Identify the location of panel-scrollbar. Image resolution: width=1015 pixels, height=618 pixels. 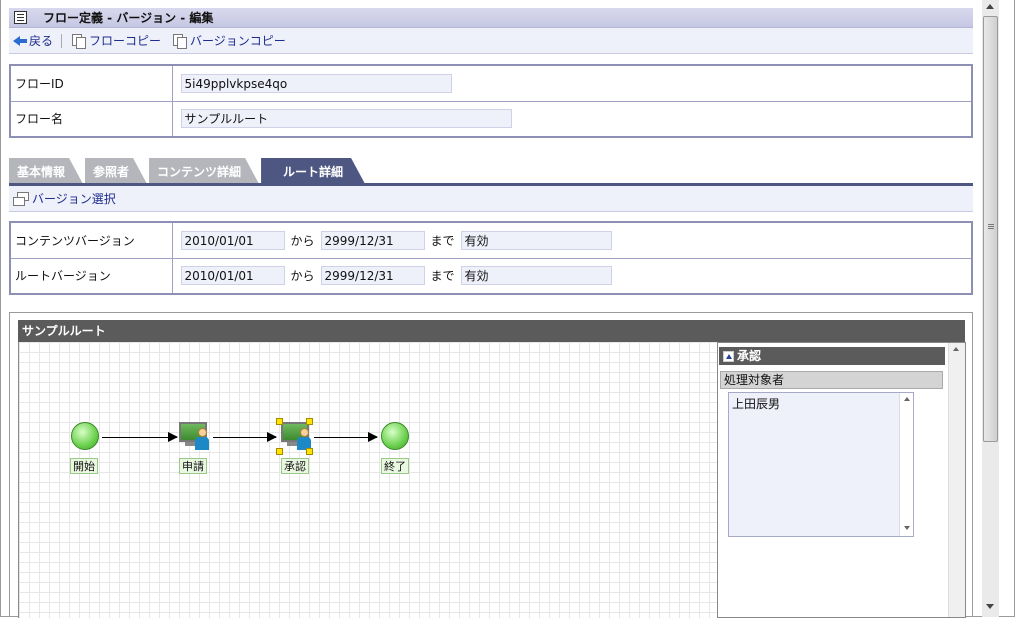
(956, 480).